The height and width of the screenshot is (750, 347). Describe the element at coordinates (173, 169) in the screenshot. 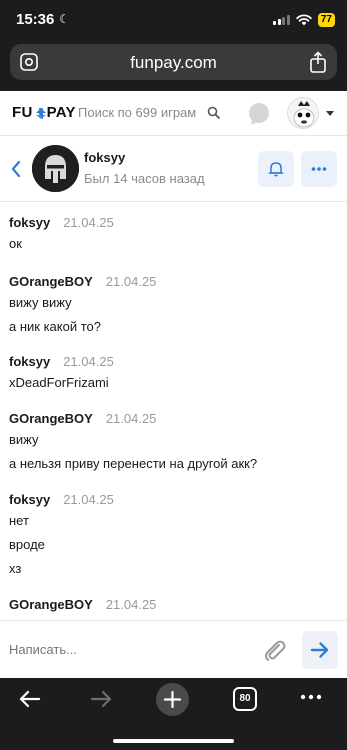

I see `chat-header: foksyy Был 14 часов назад` at that location.